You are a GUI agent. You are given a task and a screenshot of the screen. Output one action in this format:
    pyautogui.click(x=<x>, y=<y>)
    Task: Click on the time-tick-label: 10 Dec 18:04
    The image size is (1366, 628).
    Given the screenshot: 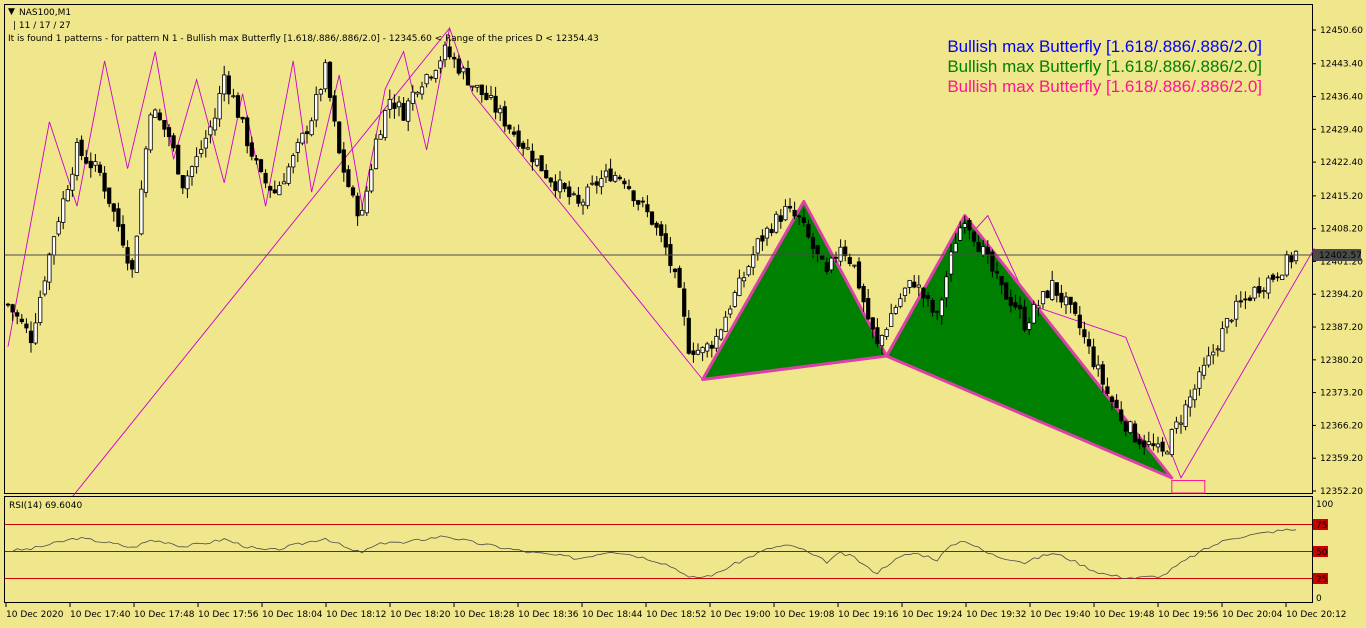 What is the action you would take?
    pyautogui.click(x=292, y=615)
    